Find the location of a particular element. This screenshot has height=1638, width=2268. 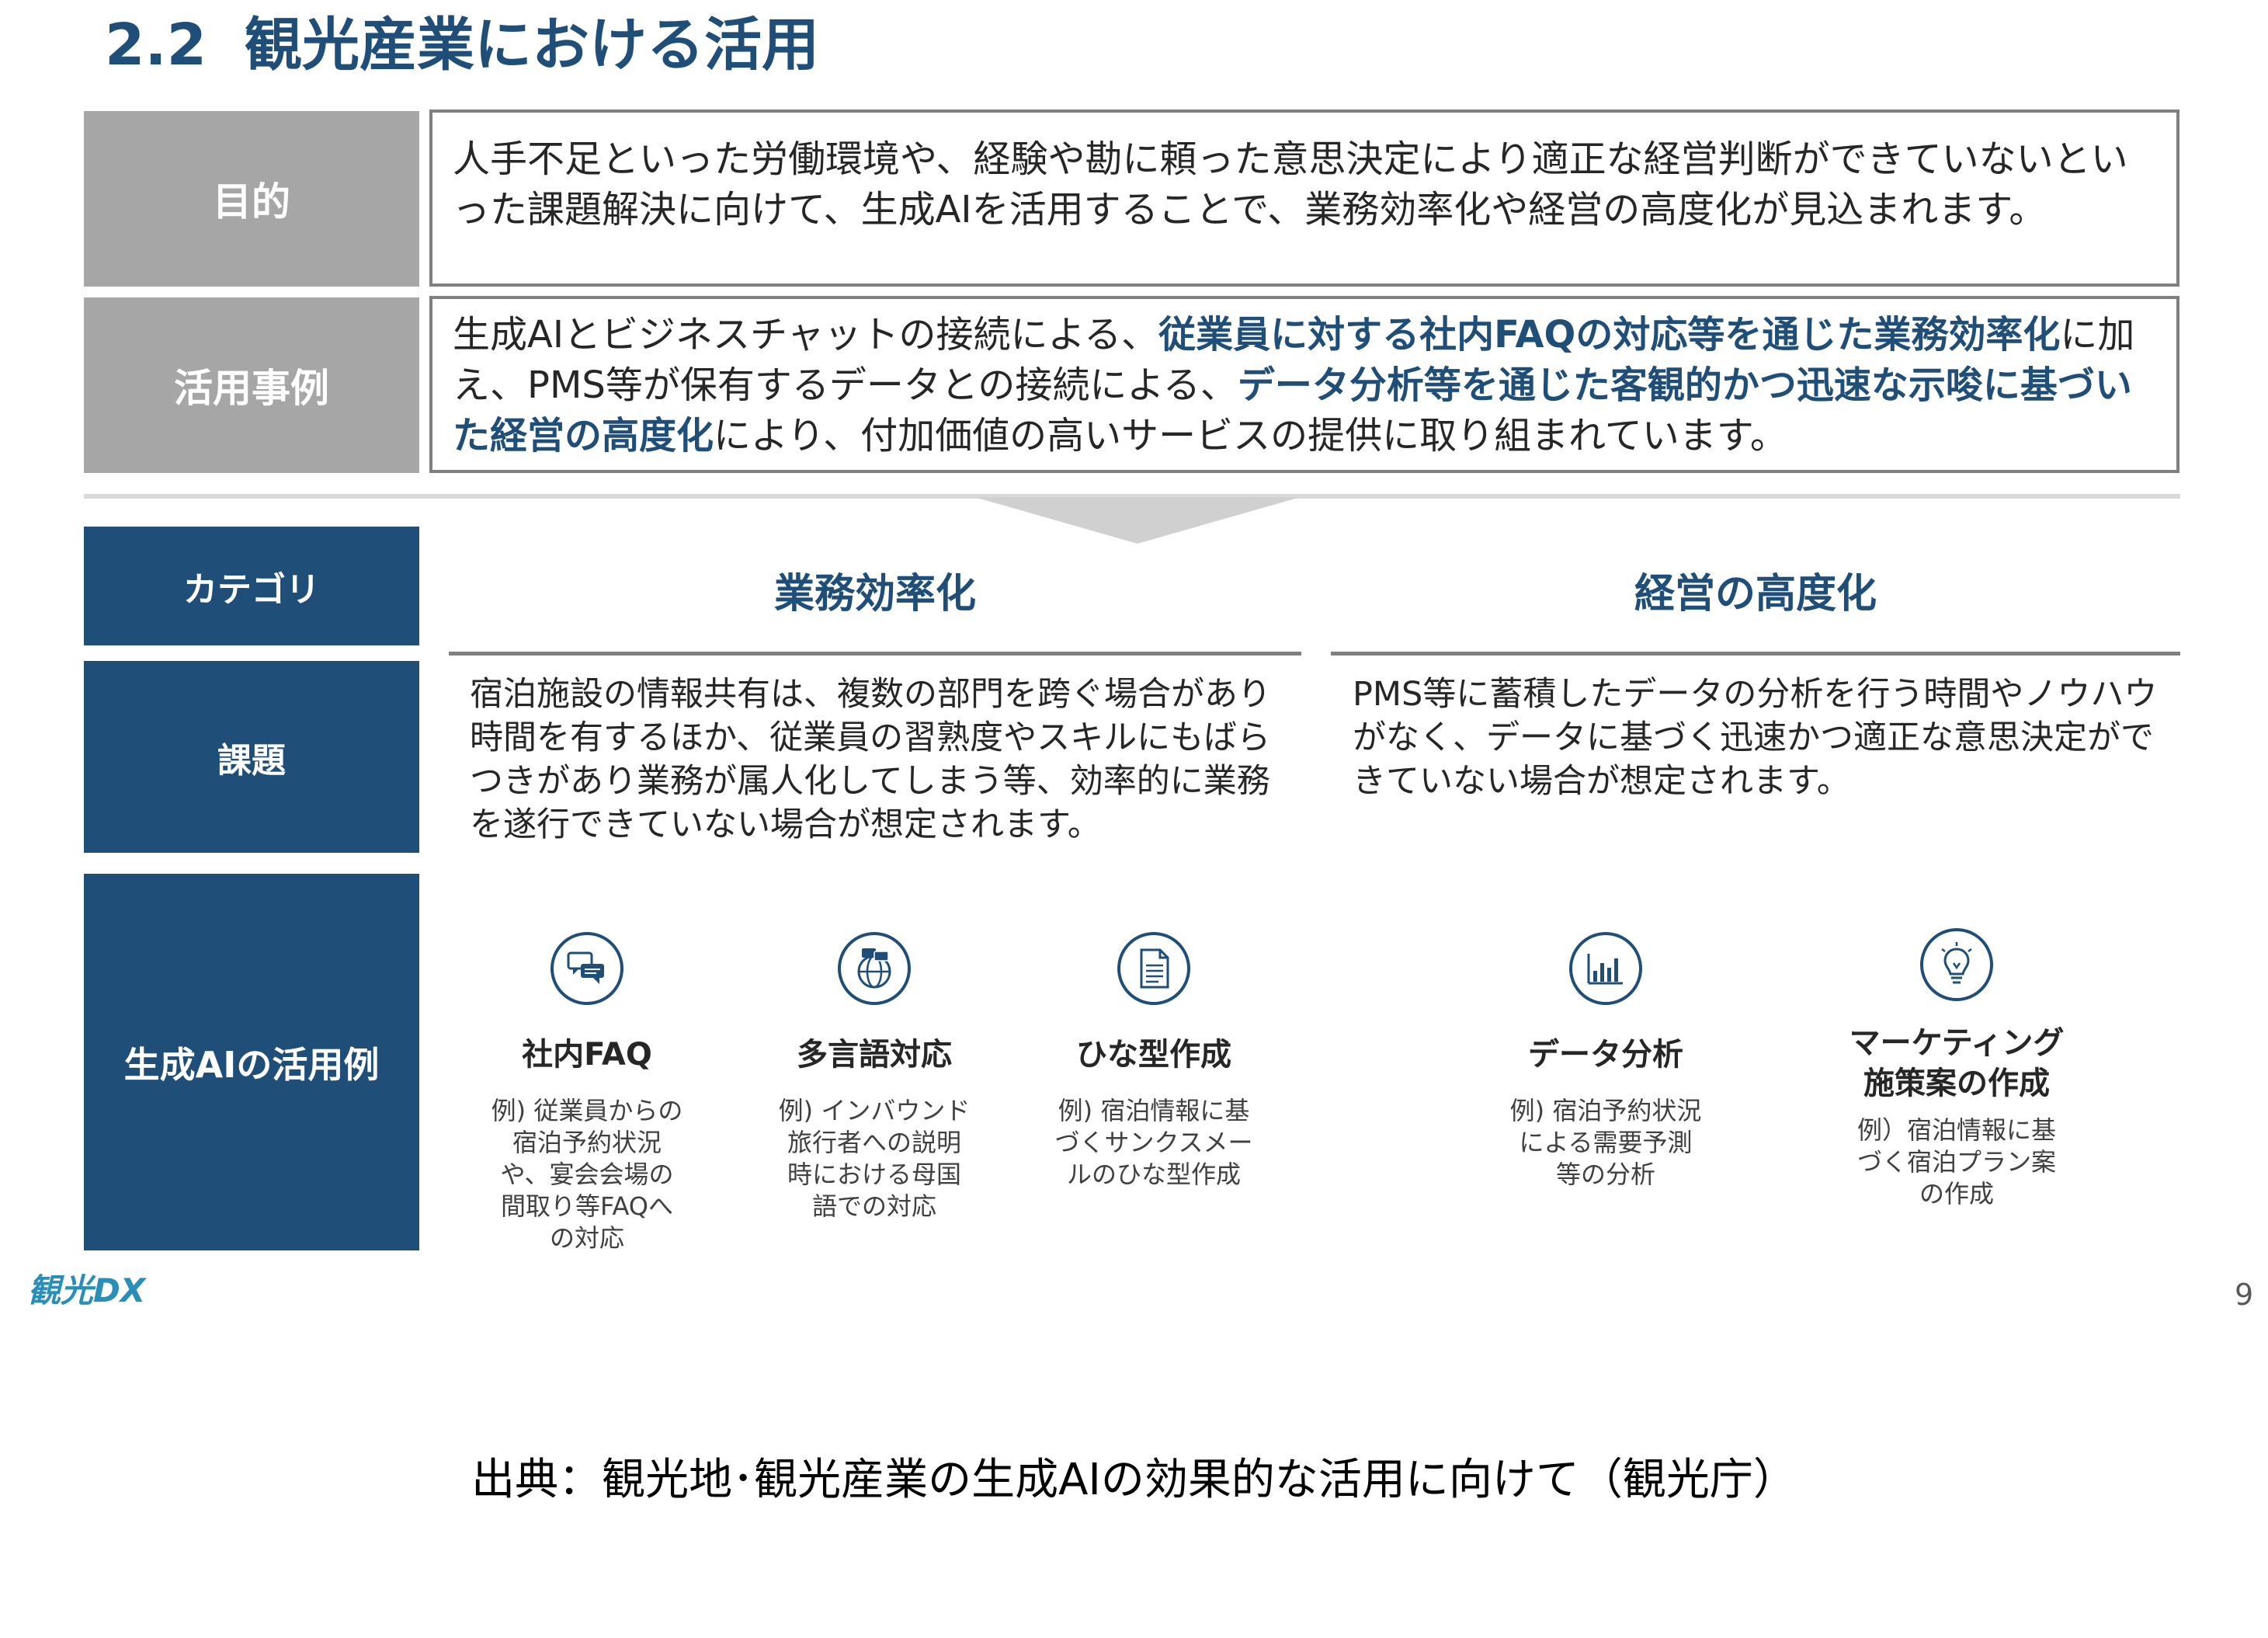

use-case-marketing: マーケティング施策案の作成 例）宿泊情報に基づく宿泊プラン案の作成 is located at coordinates (1956, 1069).